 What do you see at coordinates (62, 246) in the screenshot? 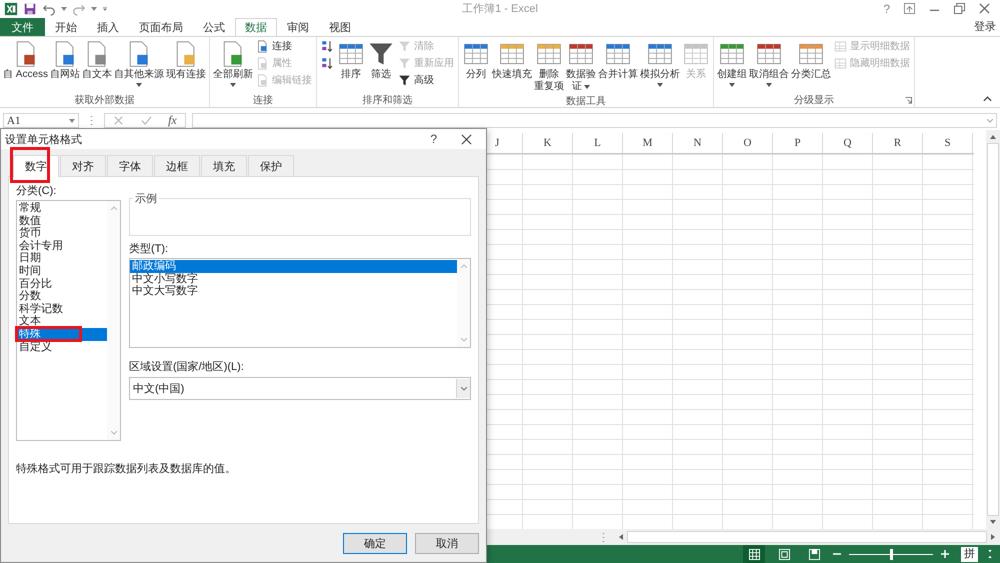
I see `list-item: 会计专用` at bounding box center [62, 246].